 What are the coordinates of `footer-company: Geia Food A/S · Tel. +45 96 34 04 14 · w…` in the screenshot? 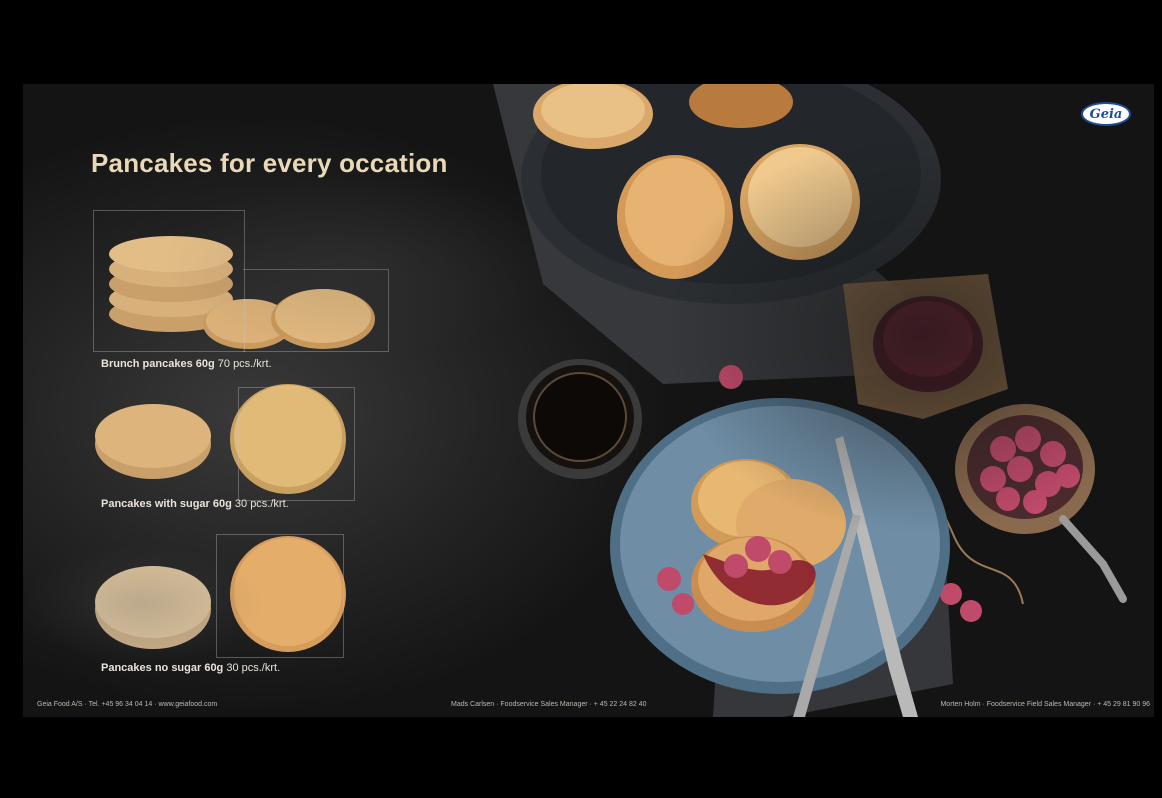 It's located at (127, 704).